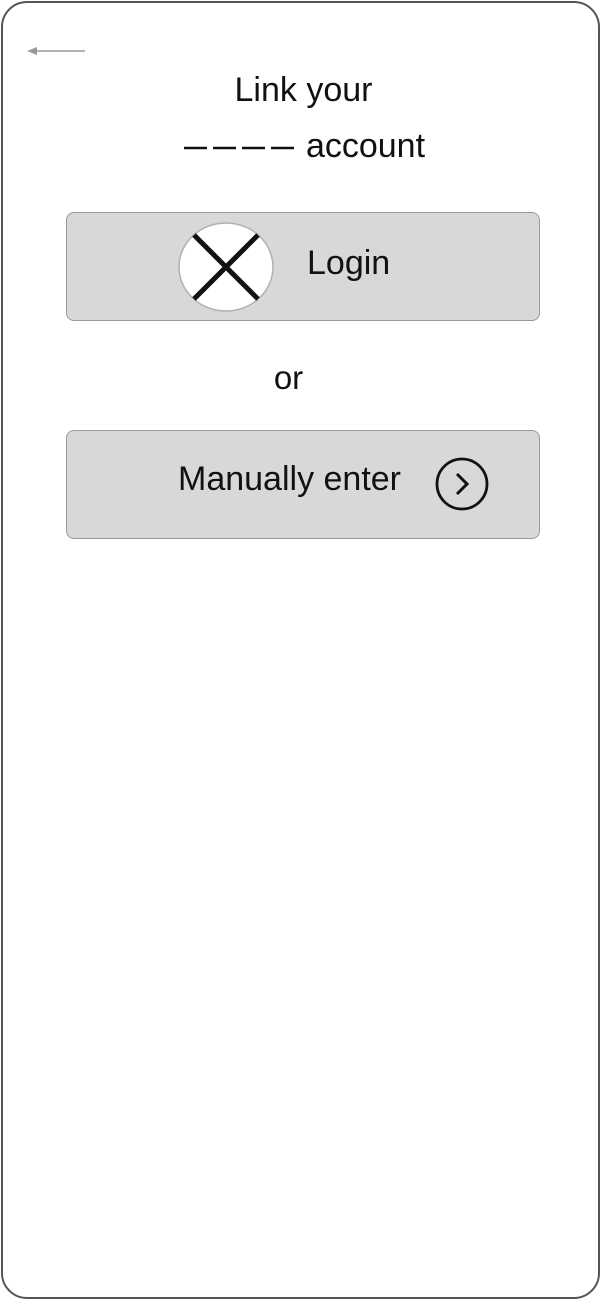 This screenshot has height=1300, width=601. I want to click on title-account-text: account, so click(365, 146).